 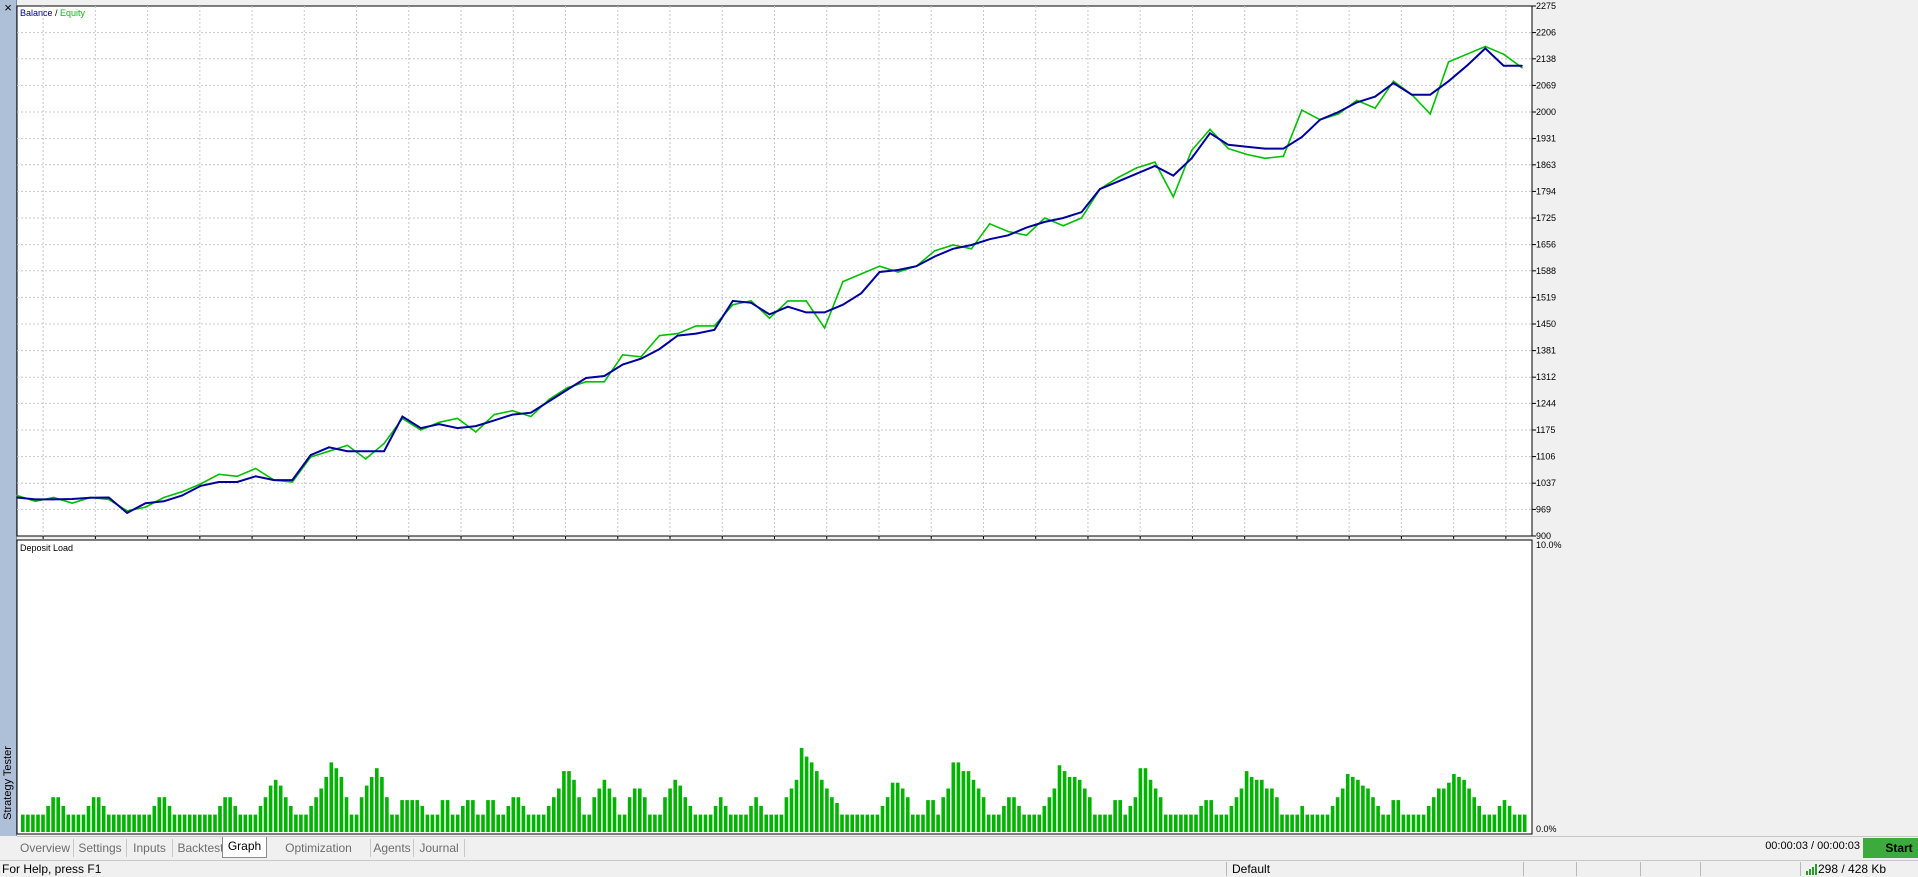 What do you see at coordinates (201, 848) in the screenshot?
I see `tab-backtest: Backtest` at bounding box center [201, 848].